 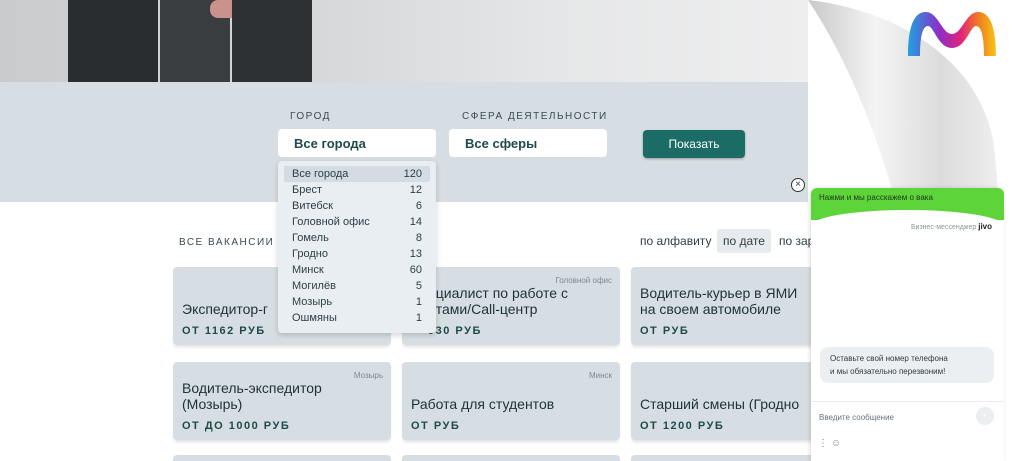 I want to click on job-title-line2: нтами/Call-центр, so click(x=483, y=309).